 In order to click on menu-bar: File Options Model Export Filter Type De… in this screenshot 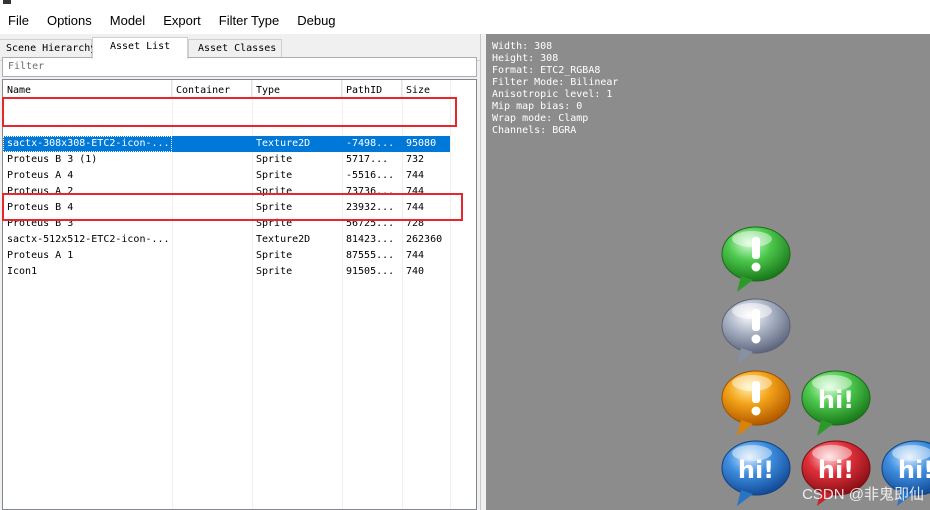, I will do `click(465, 21)`.